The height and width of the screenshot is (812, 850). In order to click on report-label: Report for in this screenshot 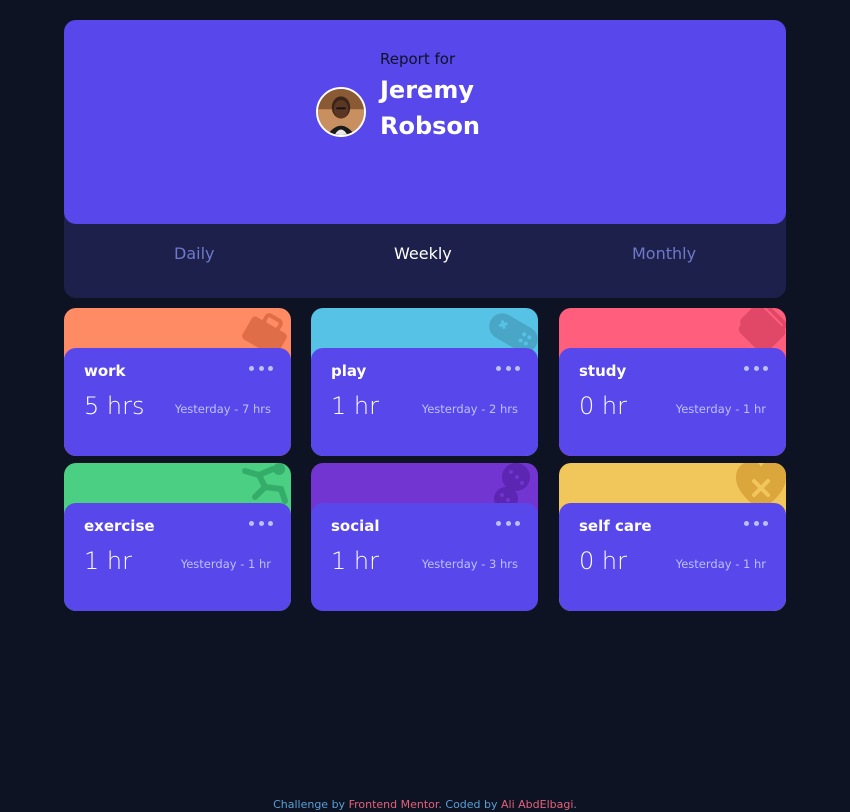, I will do `click(418, 59)`.